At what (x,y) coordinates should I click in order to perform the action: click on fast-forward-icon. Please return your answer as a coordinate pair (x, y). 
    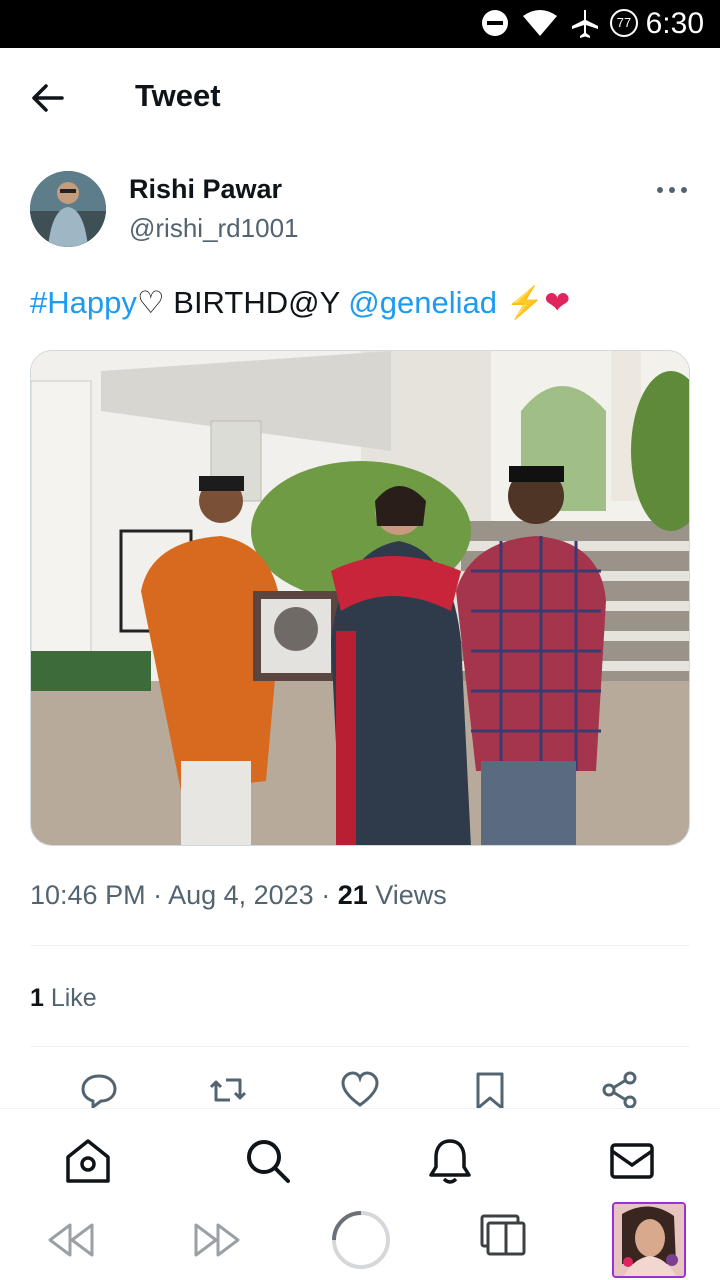
    Looking at the image, I should click on (217, 1240).